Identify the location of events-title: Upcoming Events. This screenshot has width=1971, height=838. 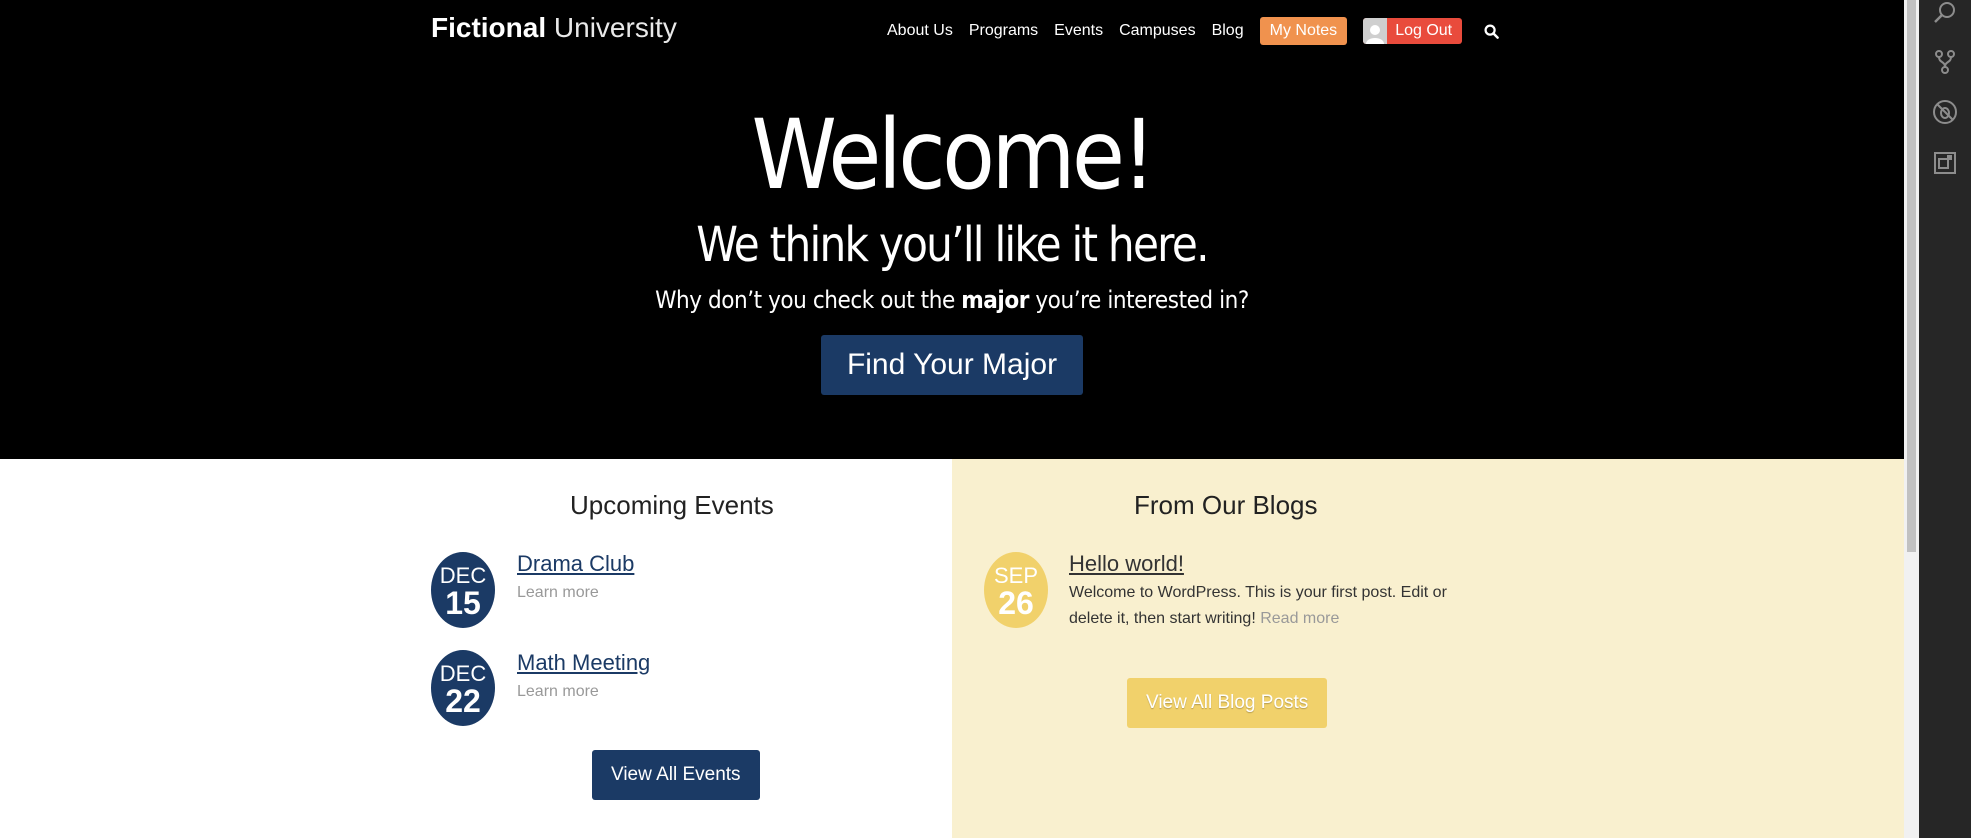
(672, 505).